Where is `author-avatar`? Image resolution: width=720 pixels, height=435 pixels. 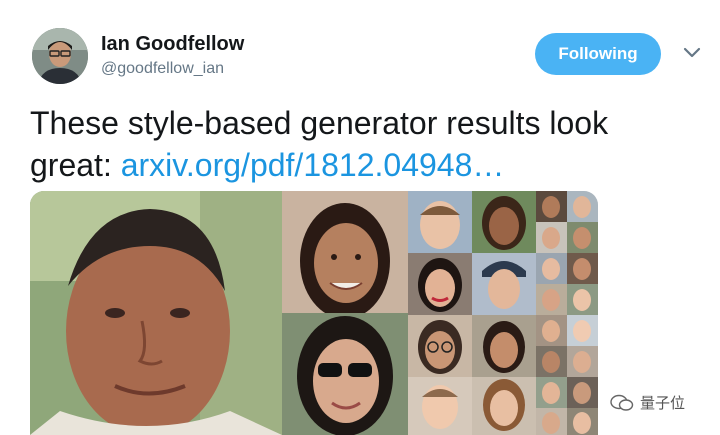 author-avatar is located at coordinates (60, 56).